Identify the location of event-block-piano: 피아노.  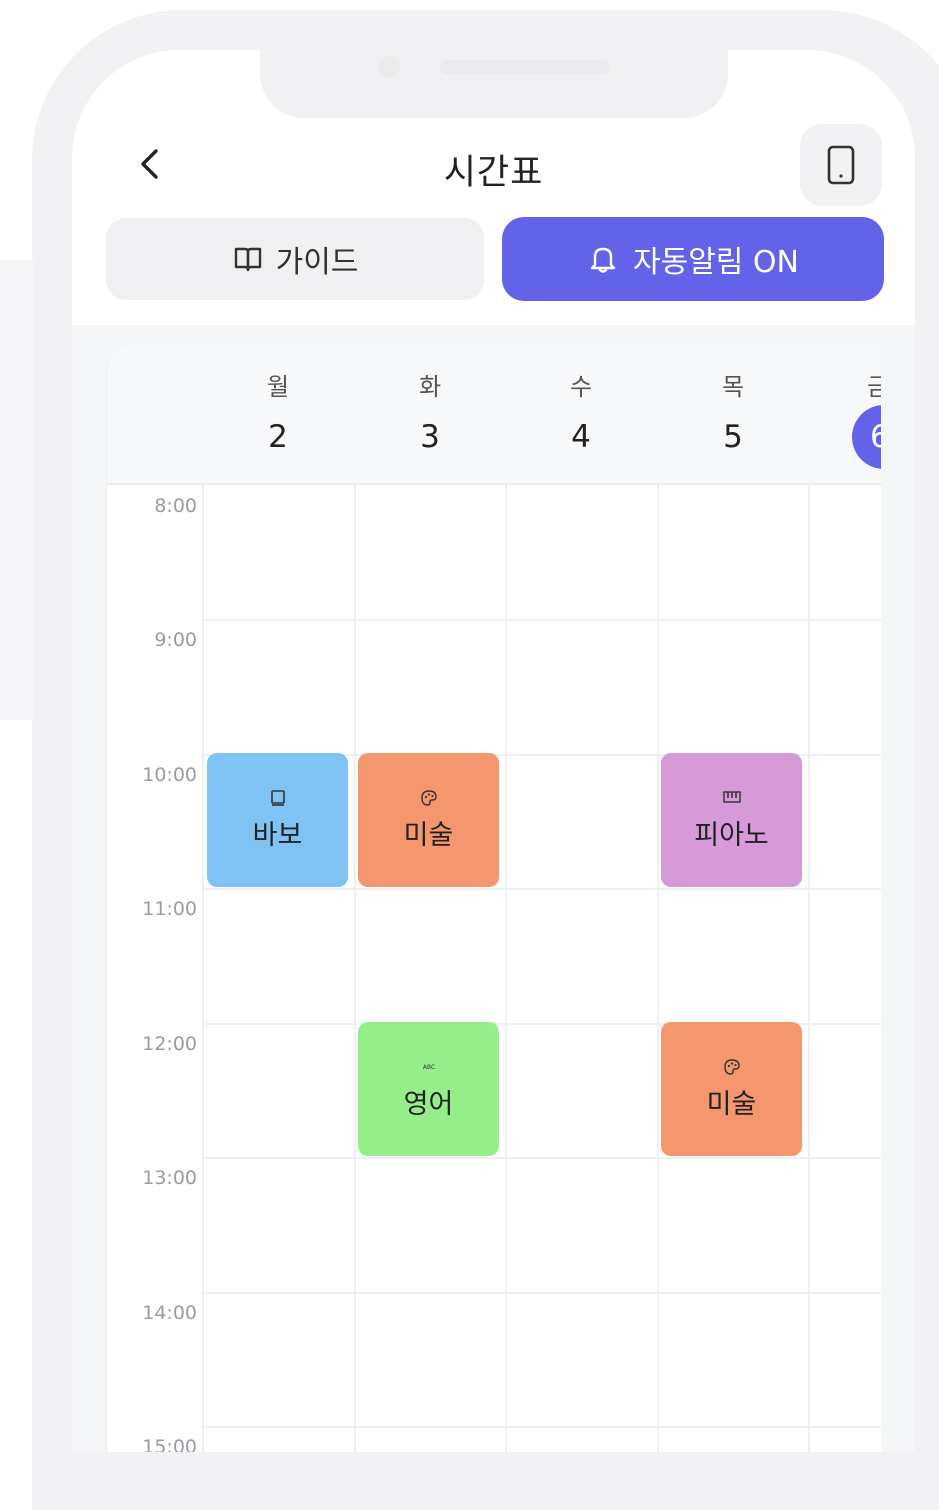
(731, 820).